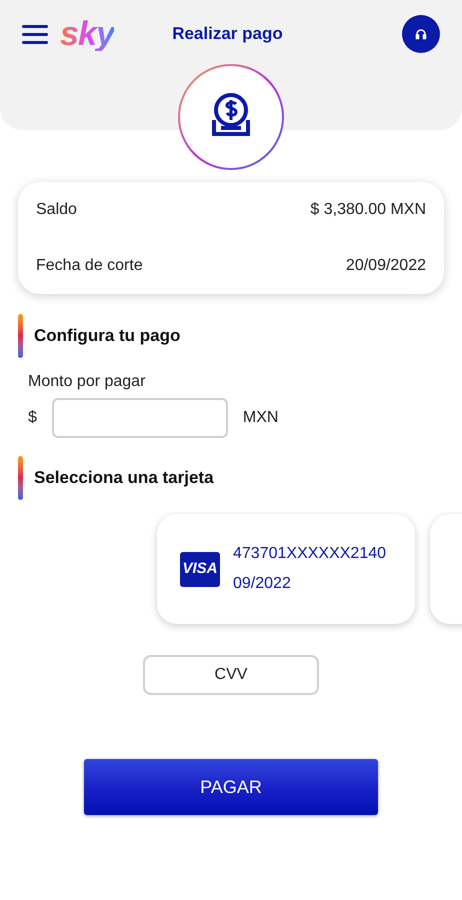 The width and height of the screenshot is (462, 900). What do you see at coordinates (421, 34) in the screenshot?
I see `headset-icon` at bounding box center [421, 34].